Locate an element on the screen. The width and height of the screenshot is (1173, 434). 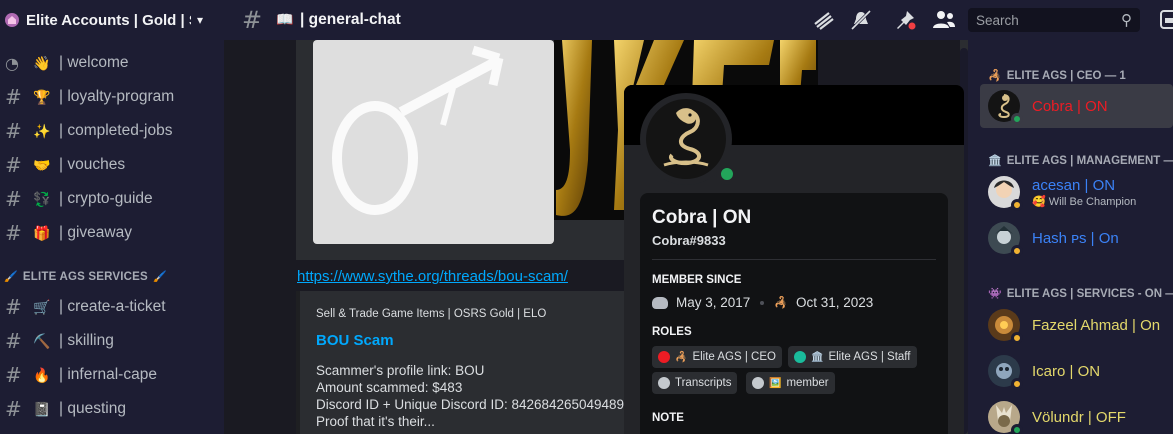
role-chip: Transcripts is located at coordinates (695, 383).